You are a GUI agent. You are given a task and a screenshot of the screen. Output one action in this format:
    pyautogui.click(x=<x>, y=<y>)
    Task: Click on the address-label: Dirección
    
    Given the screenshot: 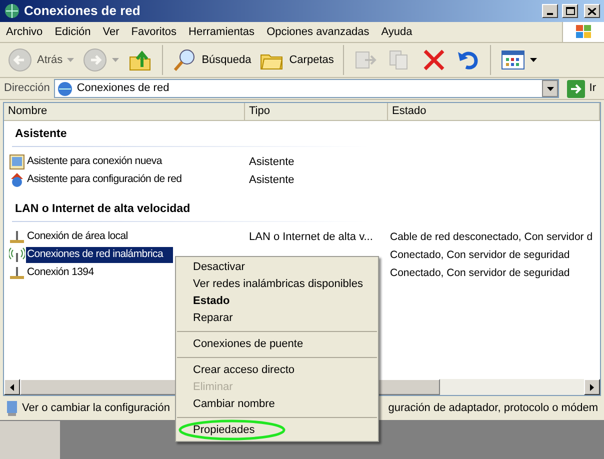 What is the action you would take?
    pyautogui.click(x=27, y=88)
    